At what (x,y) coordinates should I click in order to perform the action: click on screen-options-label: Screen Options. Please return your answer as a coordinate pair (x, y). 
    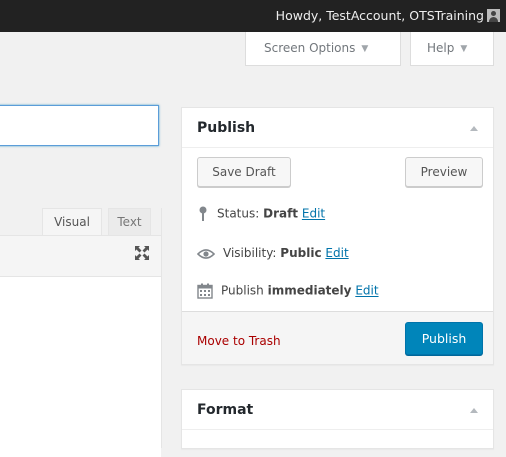
    Looking at the image, I should click on (310, 48).